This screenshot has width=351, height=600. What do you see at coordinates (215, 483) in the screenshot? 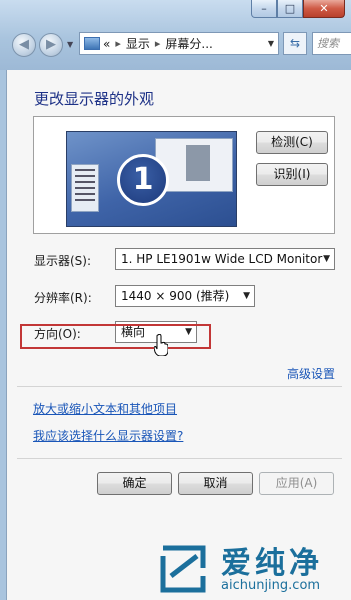
I see `cancel-button: 取消` at bounding box center [215, 483].